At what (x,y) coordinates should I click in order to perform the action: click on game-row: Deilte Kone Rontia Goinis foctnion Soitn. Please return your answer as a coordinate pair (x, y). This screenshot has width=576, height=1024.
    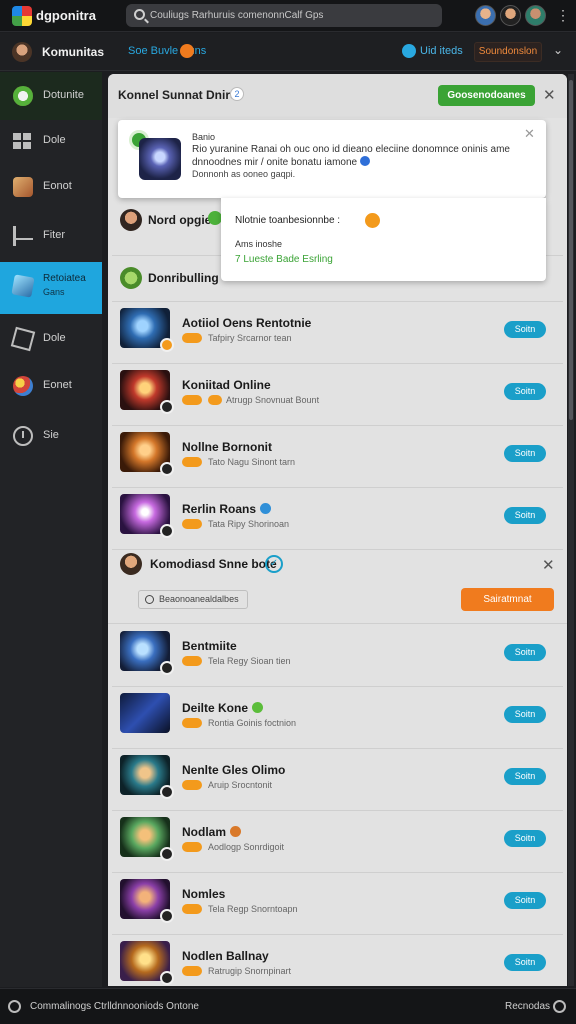
    Looking at the image, I should click on (337, 718).